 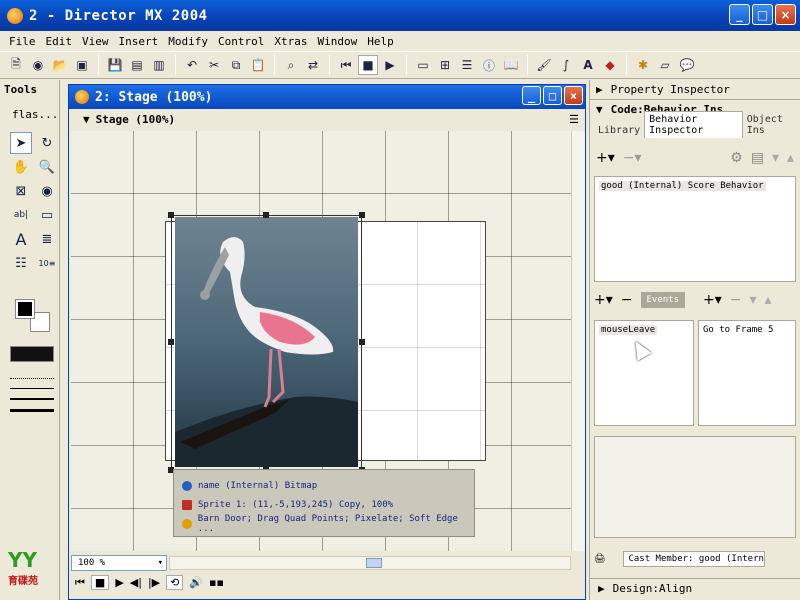 What do you see at coordinates (695, 89) in the screenshot?
I see `property-inspector-header: ▶ Property Inspector` at bounding box center [695, 89].